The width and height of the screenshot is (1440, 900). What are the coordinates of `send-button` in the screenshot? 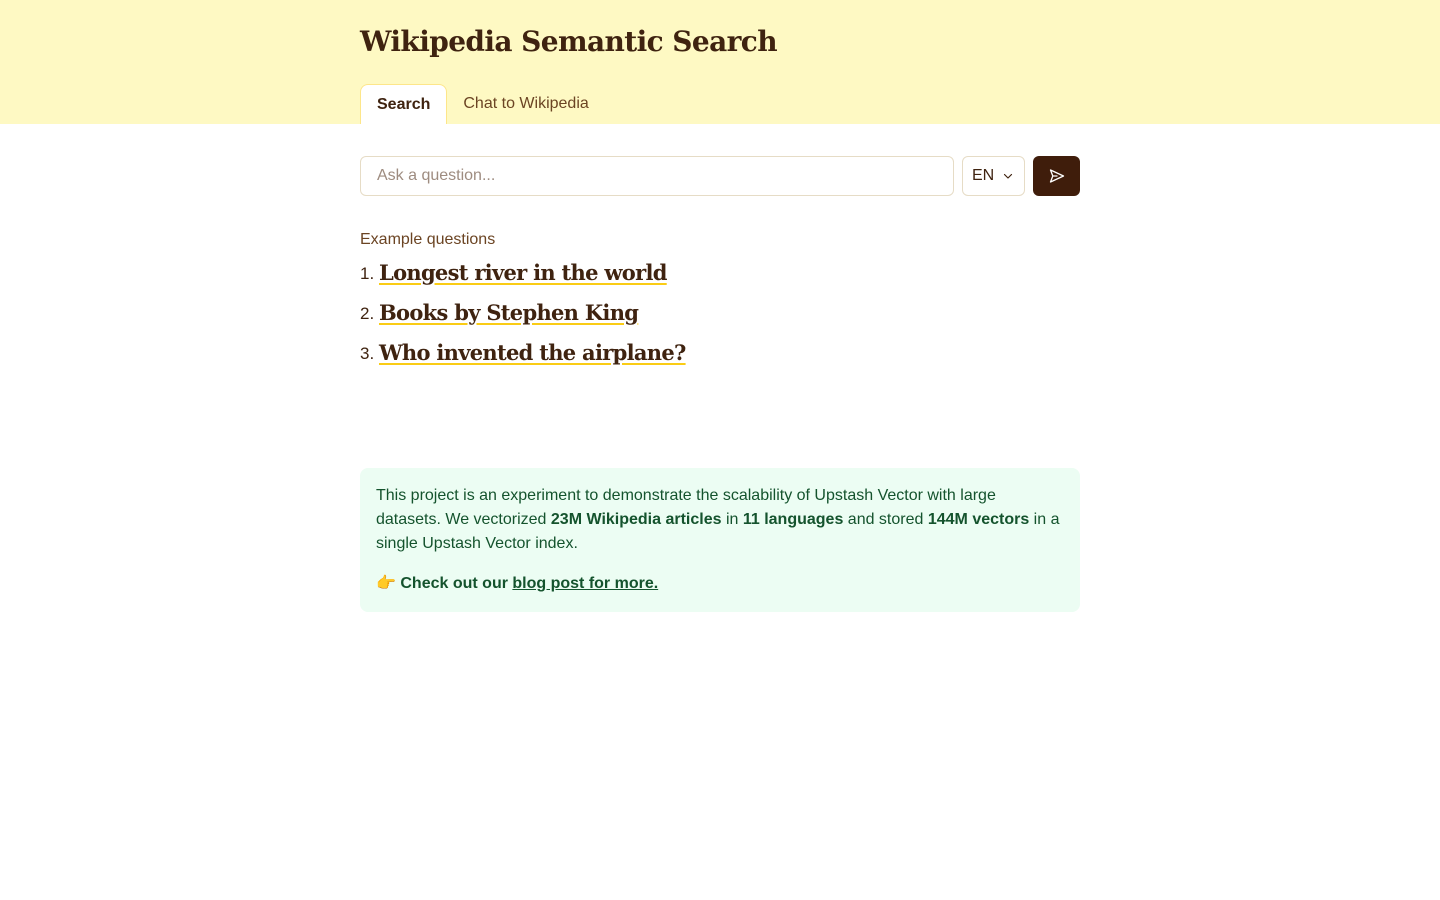 It's located at (1056, 176).